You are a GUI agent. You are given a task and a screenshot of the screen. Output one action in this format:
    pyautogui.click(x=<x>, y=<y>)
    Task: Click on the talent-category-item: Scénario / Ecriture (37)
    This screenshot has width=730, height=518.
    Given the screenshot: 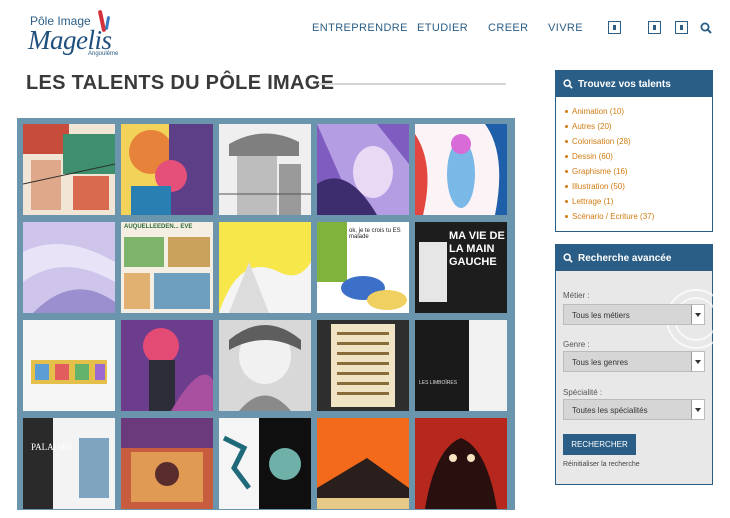 What is the action you would take?
    pyautogui.click(x=638, y=216)
    